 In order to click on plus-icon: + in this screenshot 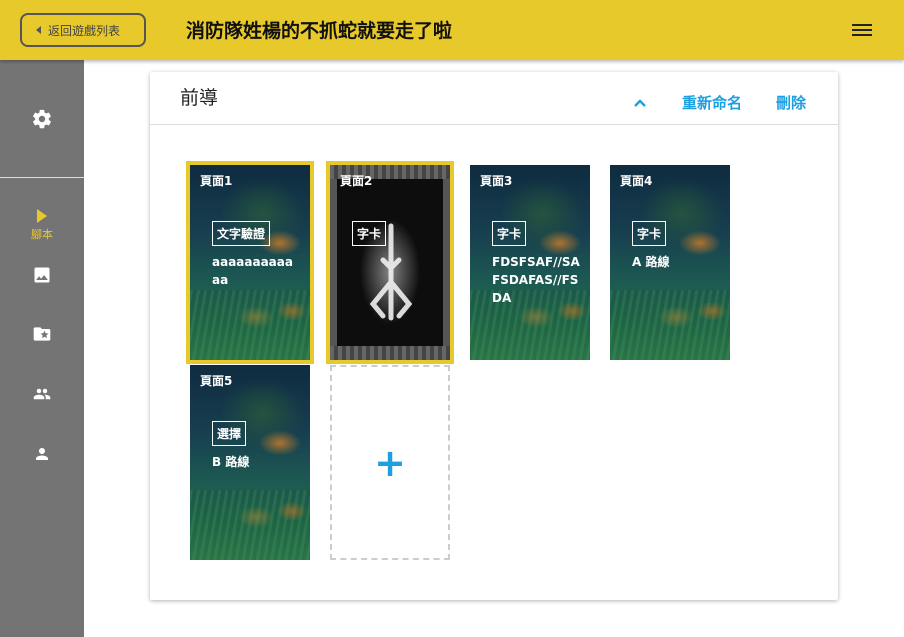, I will do `click(390, 462)`.